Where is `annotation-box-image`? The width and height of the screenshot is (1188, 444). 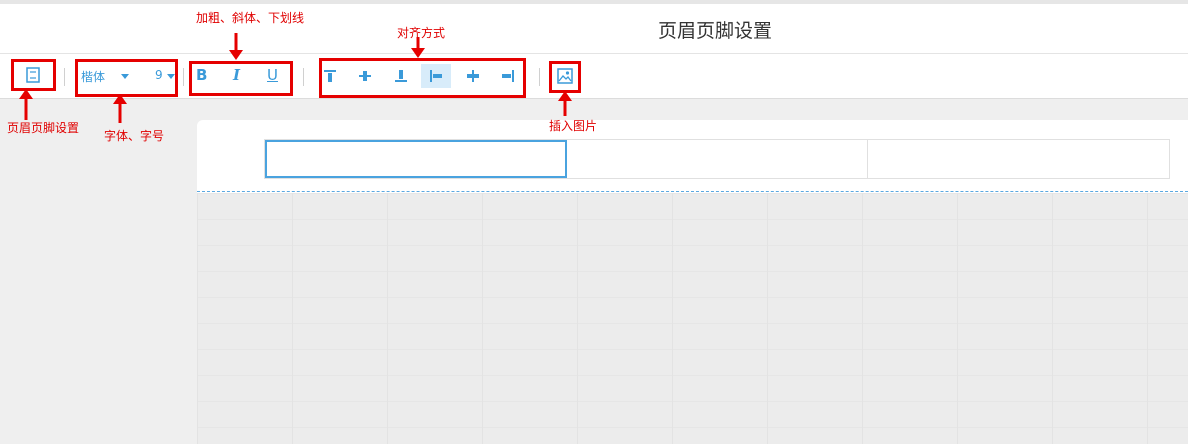 annotation-box-image is located at coordinates (565, 77).